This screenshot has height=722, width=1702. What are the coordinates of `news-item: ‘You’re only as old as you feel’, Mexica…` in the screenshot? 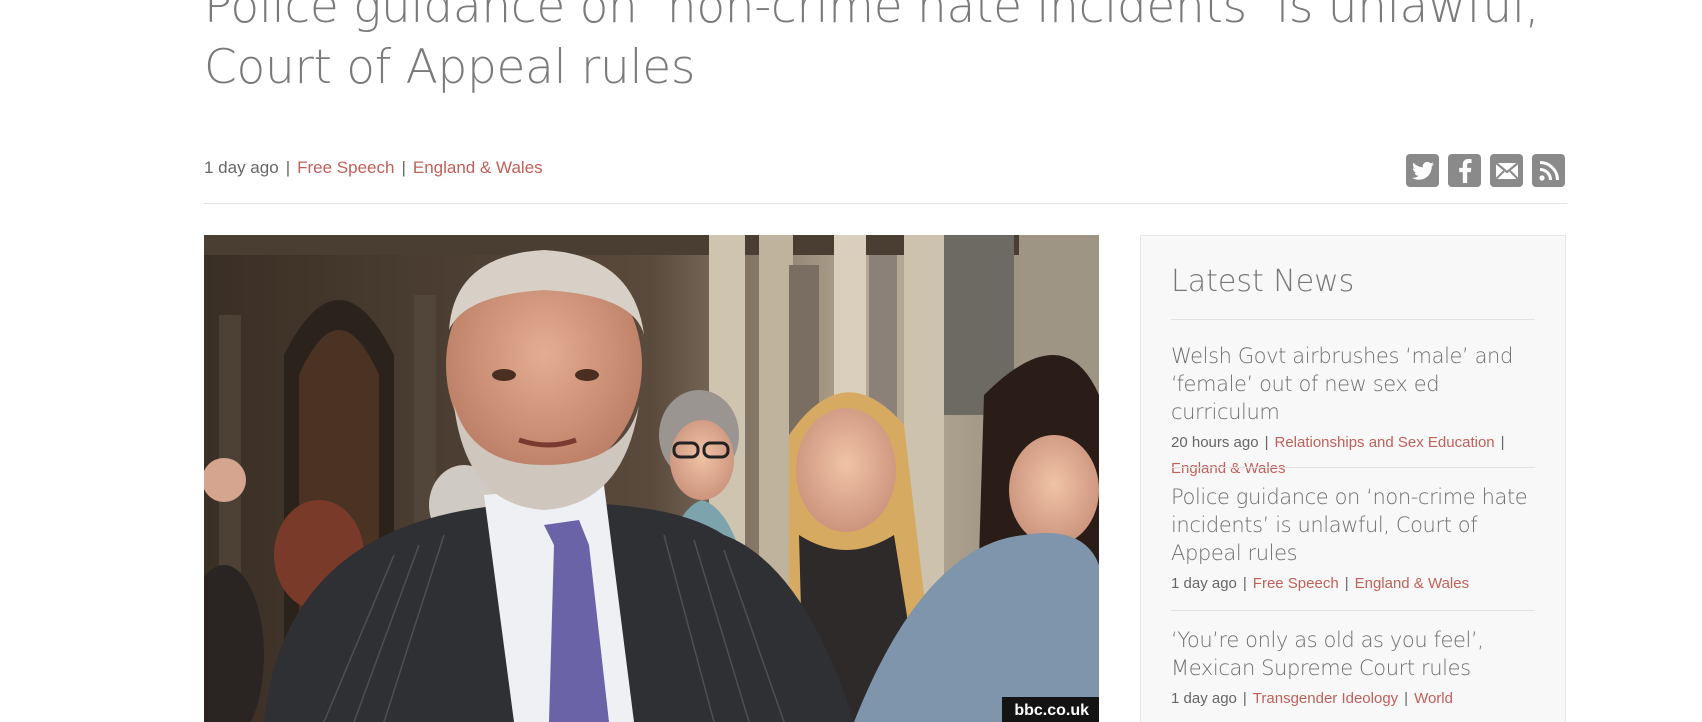 It's located at (1356, 669).